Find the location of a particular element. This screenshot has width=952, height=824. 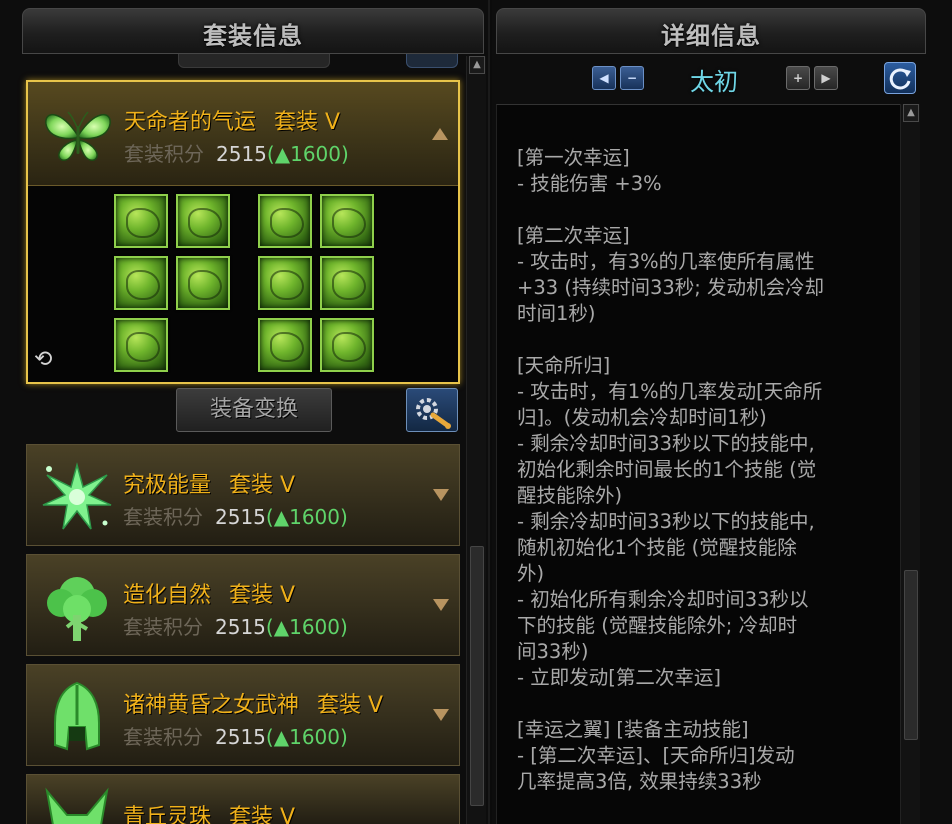

set-name-text: 究极能量 is located at coordinates (167, 485).